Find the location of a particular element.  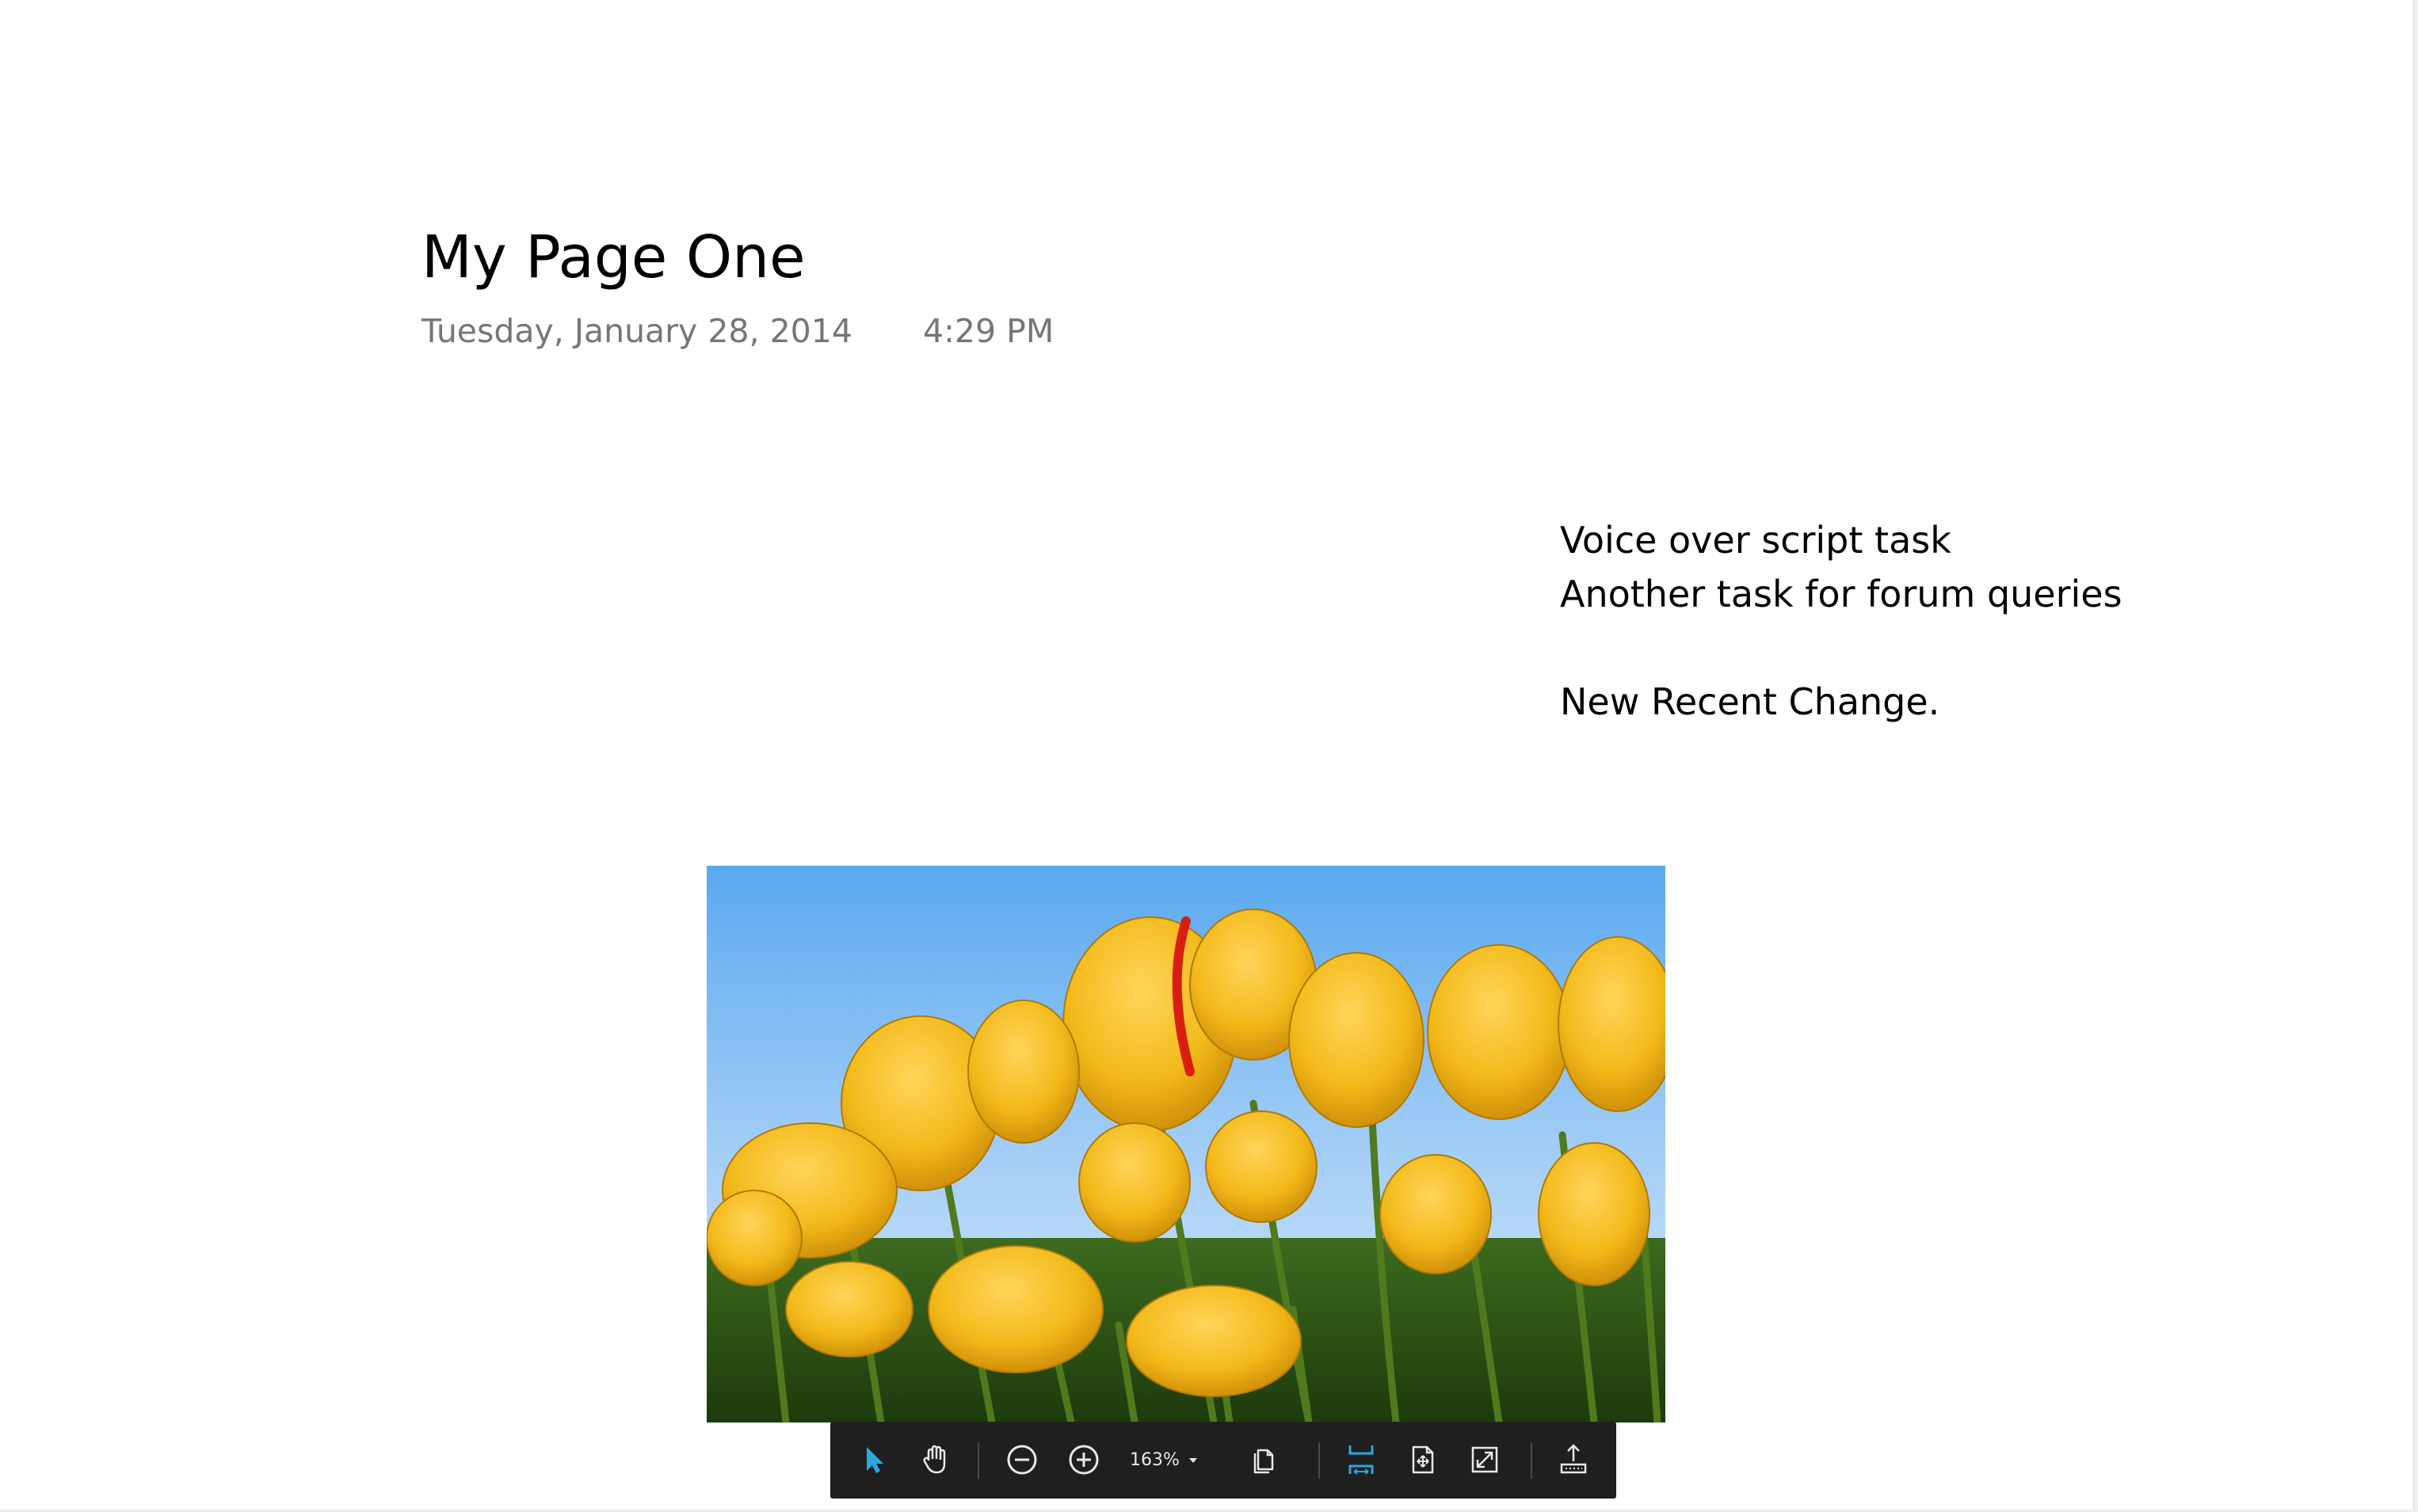

zoom-level-dropdown: 163% is located at coordinates (1168, 1460).